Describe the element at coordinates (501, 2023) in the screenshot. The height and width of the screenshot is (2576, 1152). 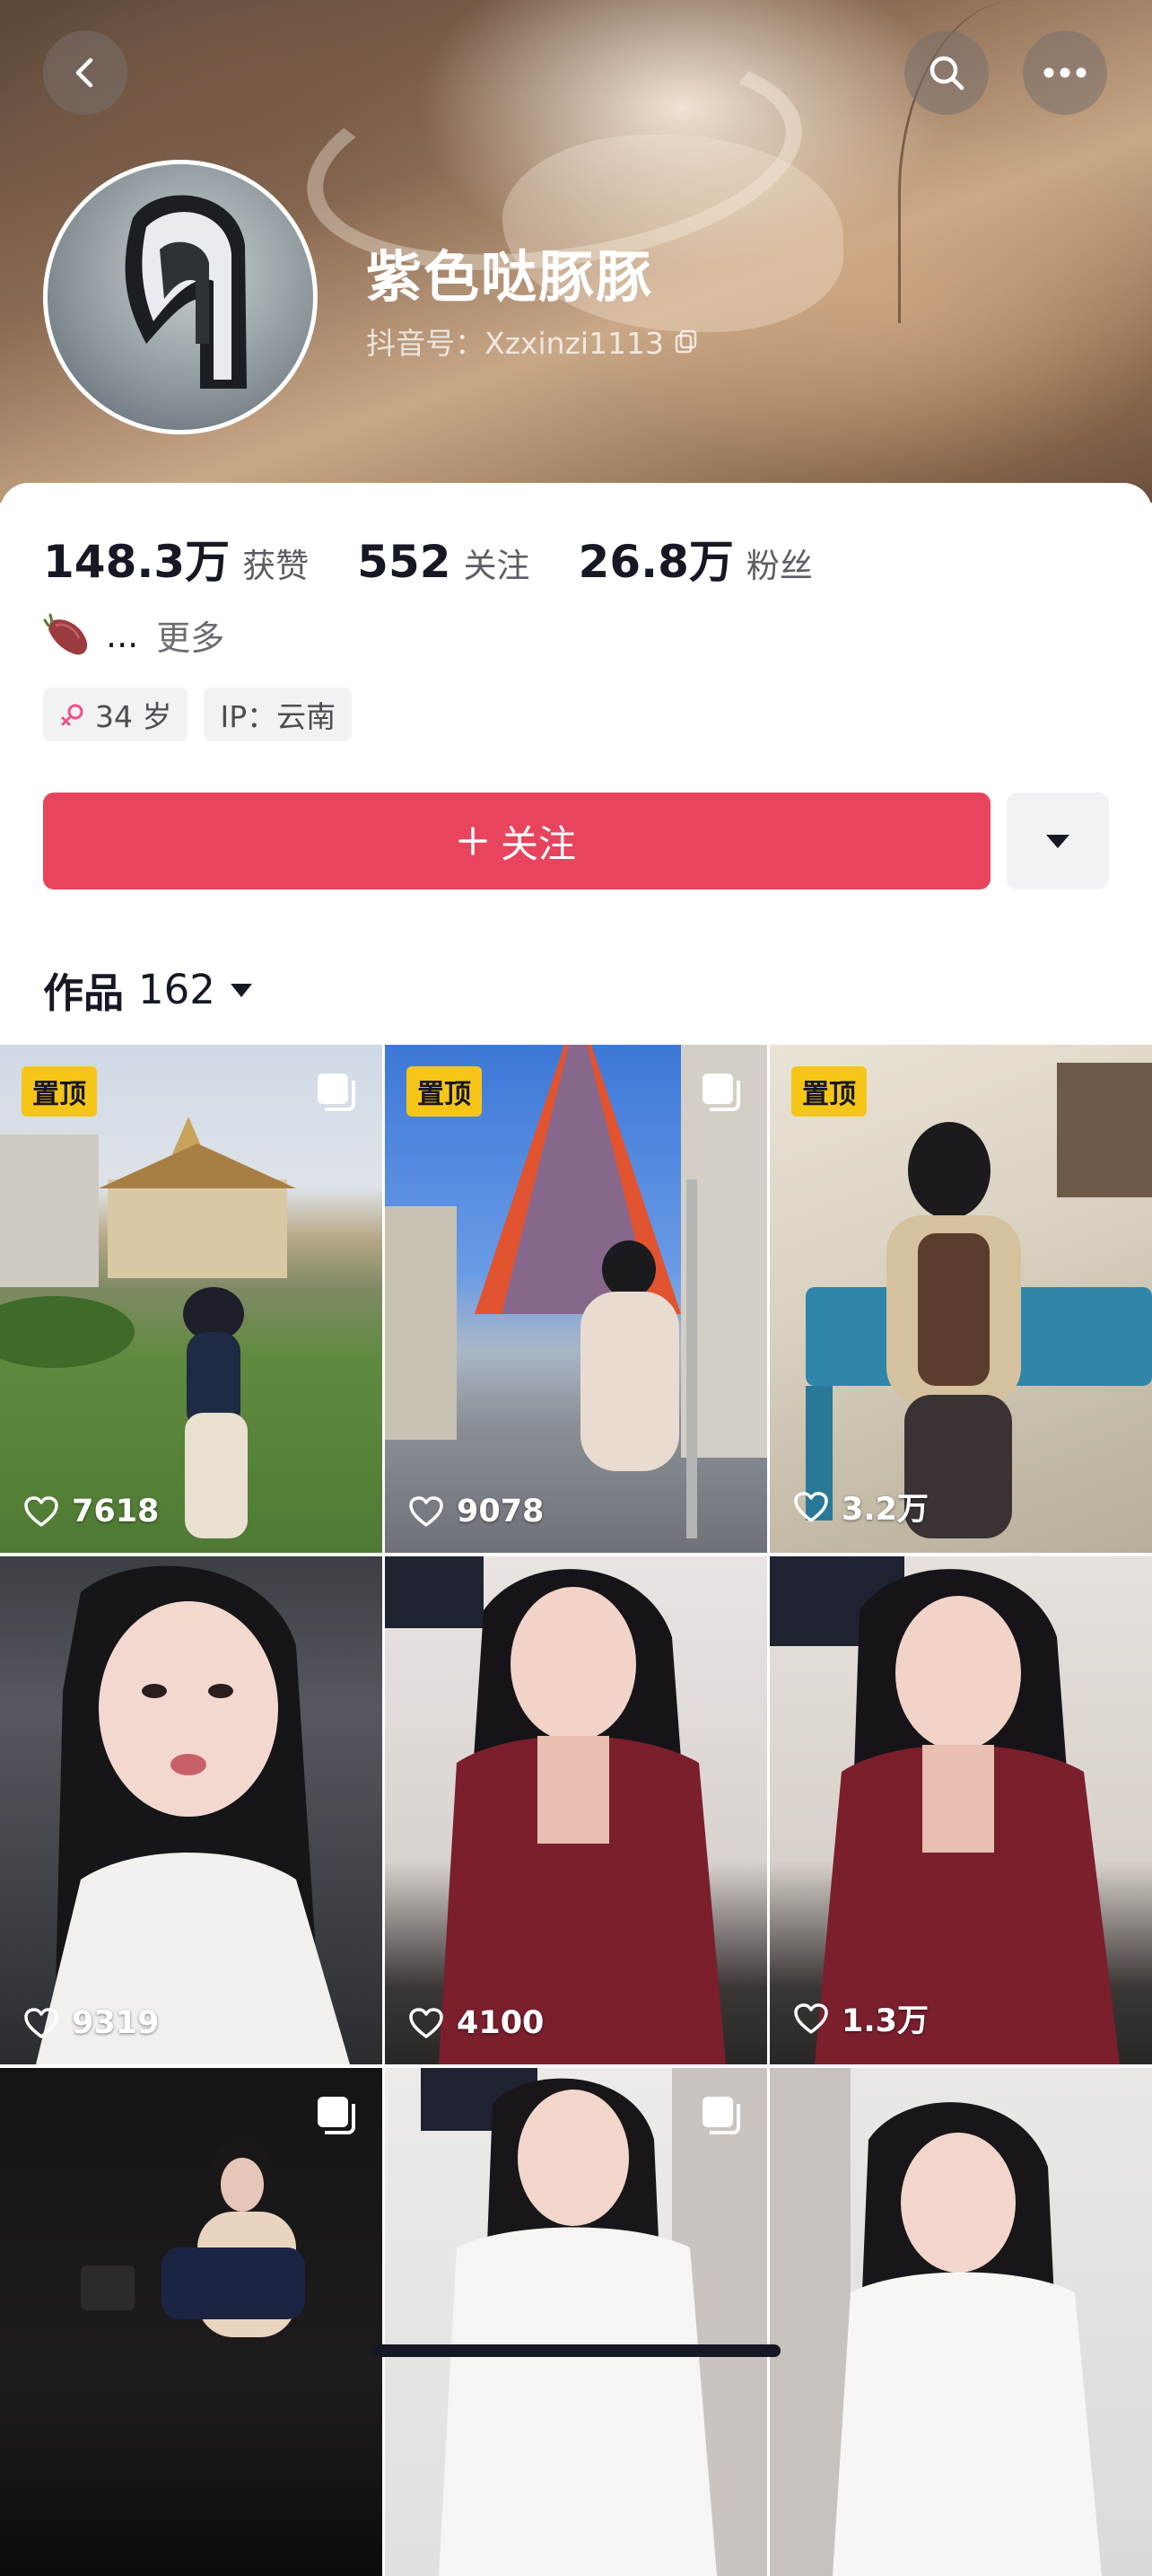
I see `like-count-text: 4100` at that location.